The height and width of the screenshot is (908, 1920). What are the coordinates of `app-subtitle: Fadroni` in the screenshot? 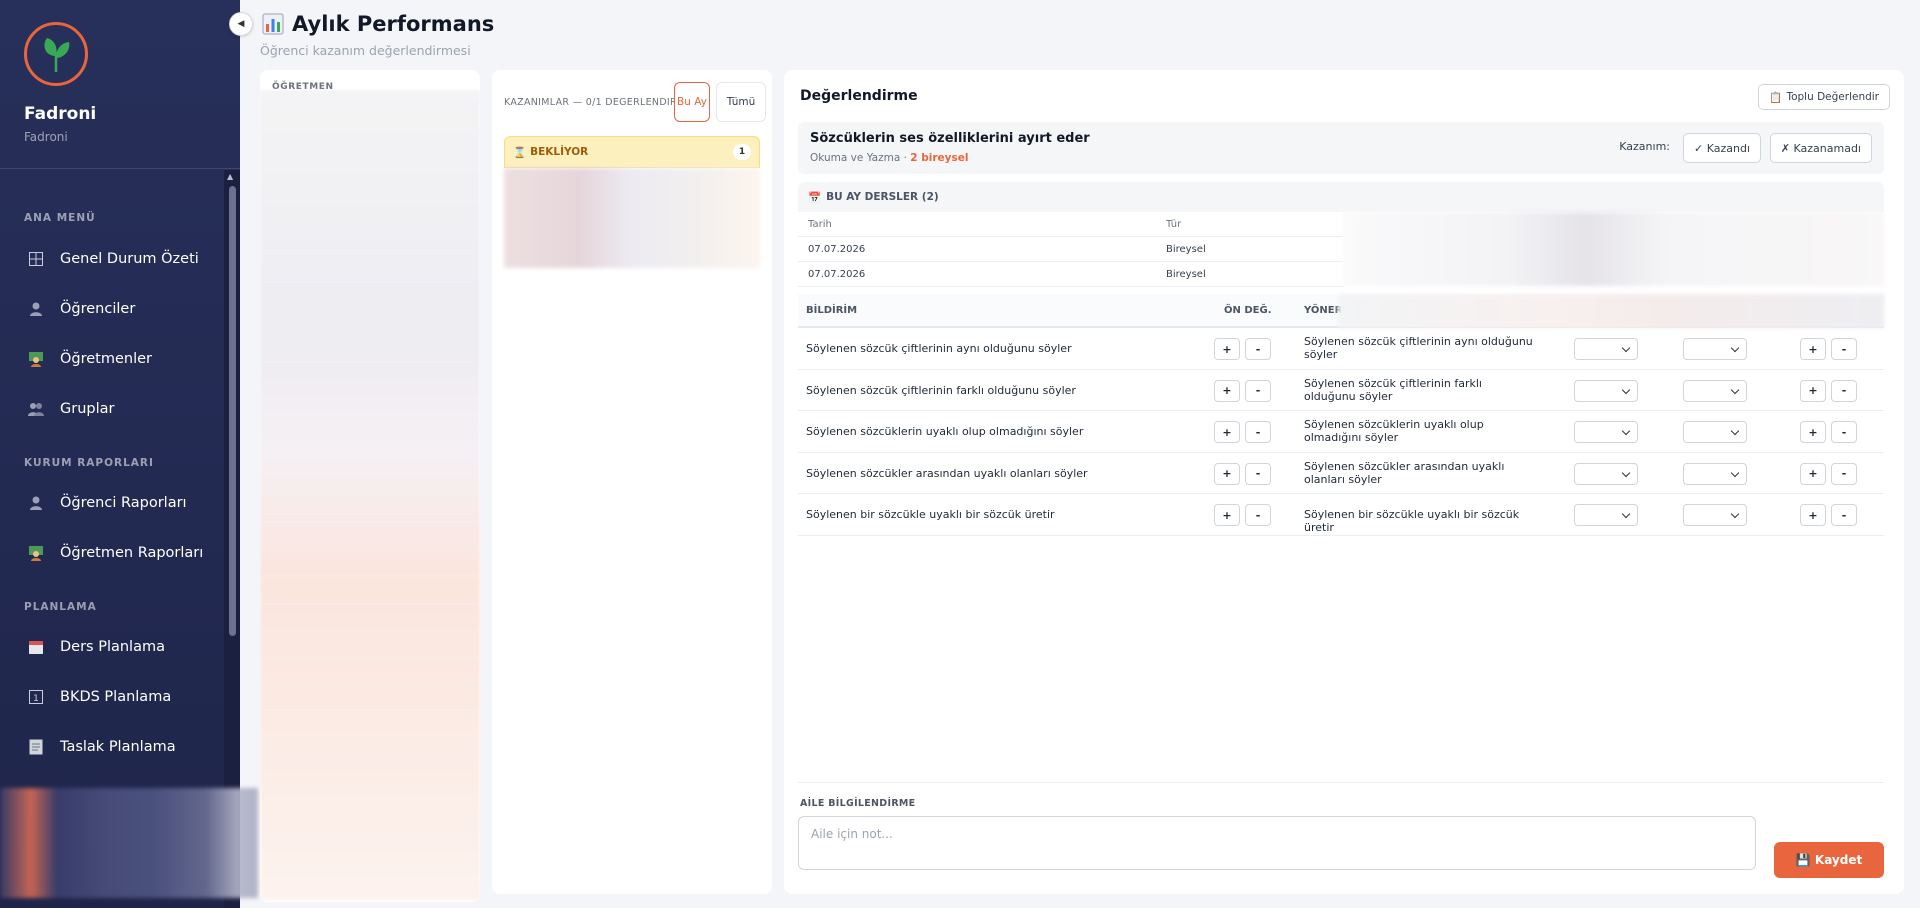 It's located at (46, 137).